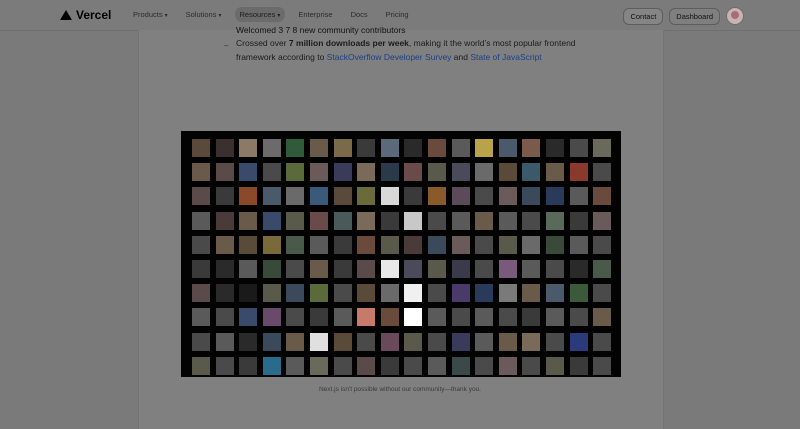 The image size is (800, 429). What do you see at coordinates (643, 16) in the screenshot?
I see `contact-button: Contact` at bounding box center [643, 16].